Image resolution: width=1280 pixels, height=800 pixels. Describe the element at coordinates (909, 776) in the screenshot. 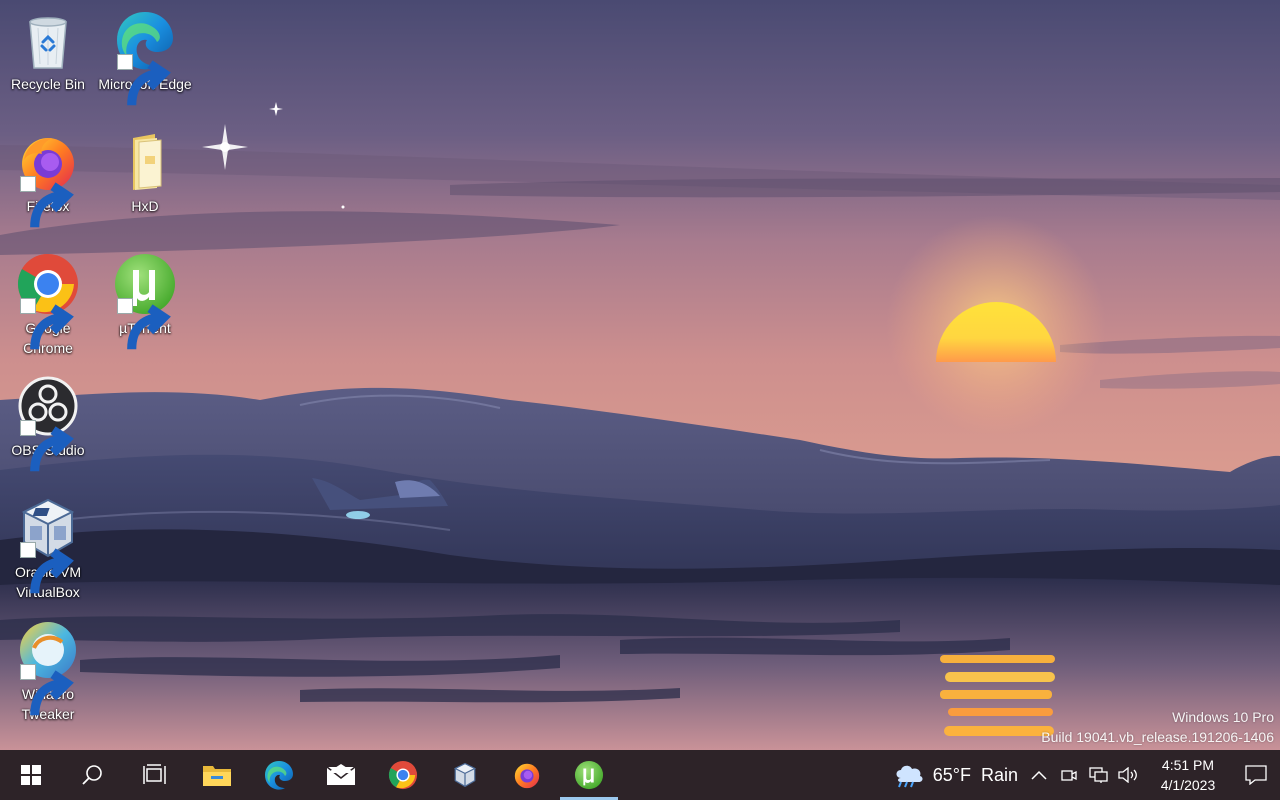

I see `rain-cloud-icon` at that location.